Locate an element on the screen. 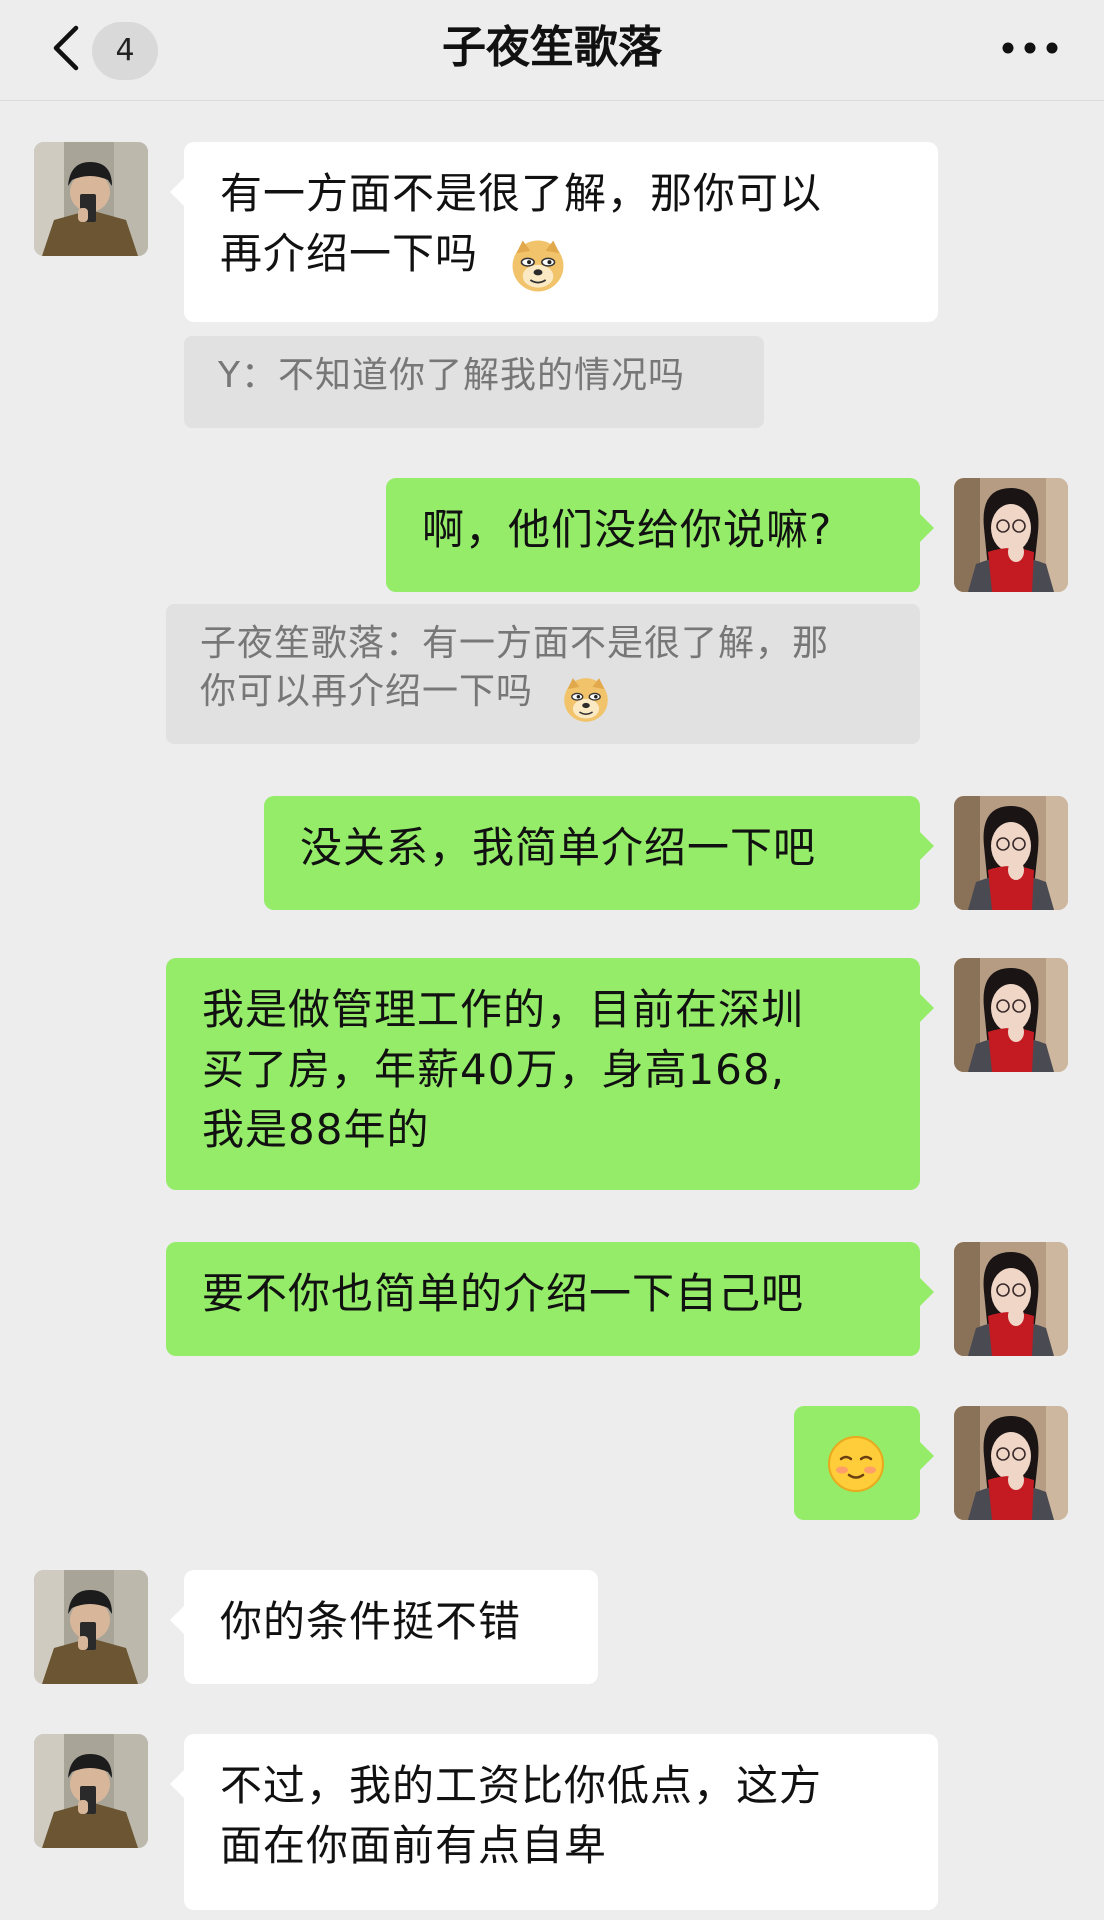  outgoing-emoji-message is located at coordinates (864, 1463).